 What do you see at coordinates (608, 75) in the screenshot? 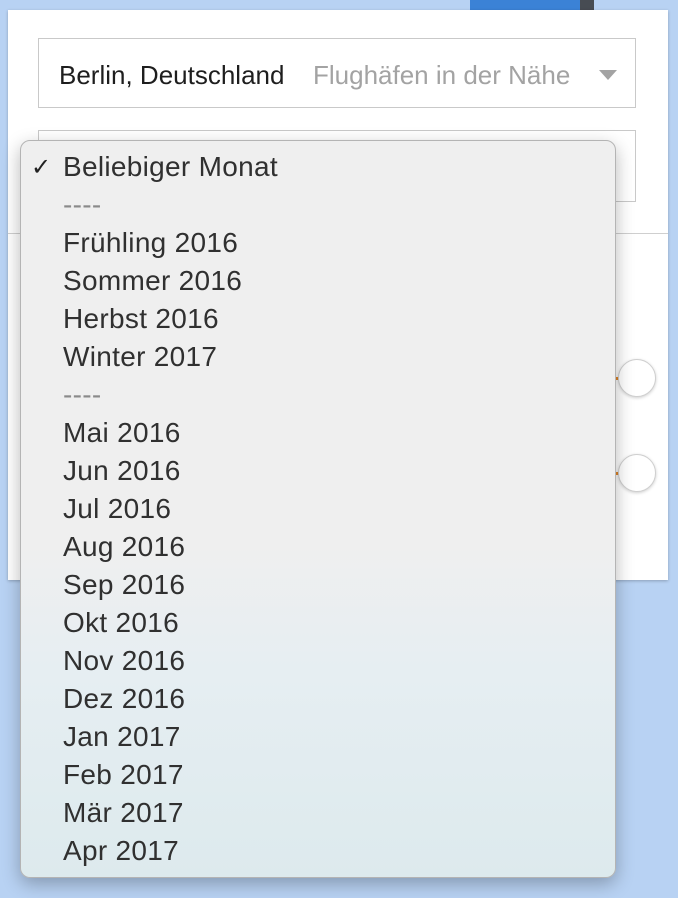
I see `chevron-down-icon` at bounding box center [608, 75].